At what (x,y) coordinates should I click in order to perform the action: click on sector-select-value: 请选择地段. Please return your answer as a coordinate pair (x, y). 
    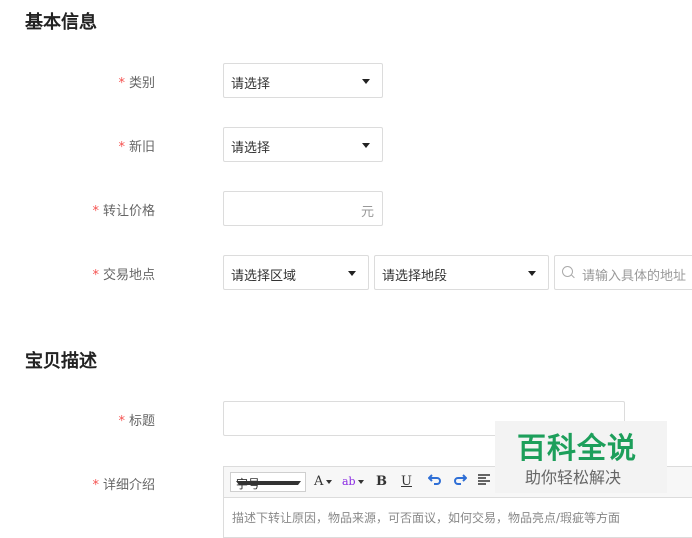
    Looking at the image, I should click on (415, 276).